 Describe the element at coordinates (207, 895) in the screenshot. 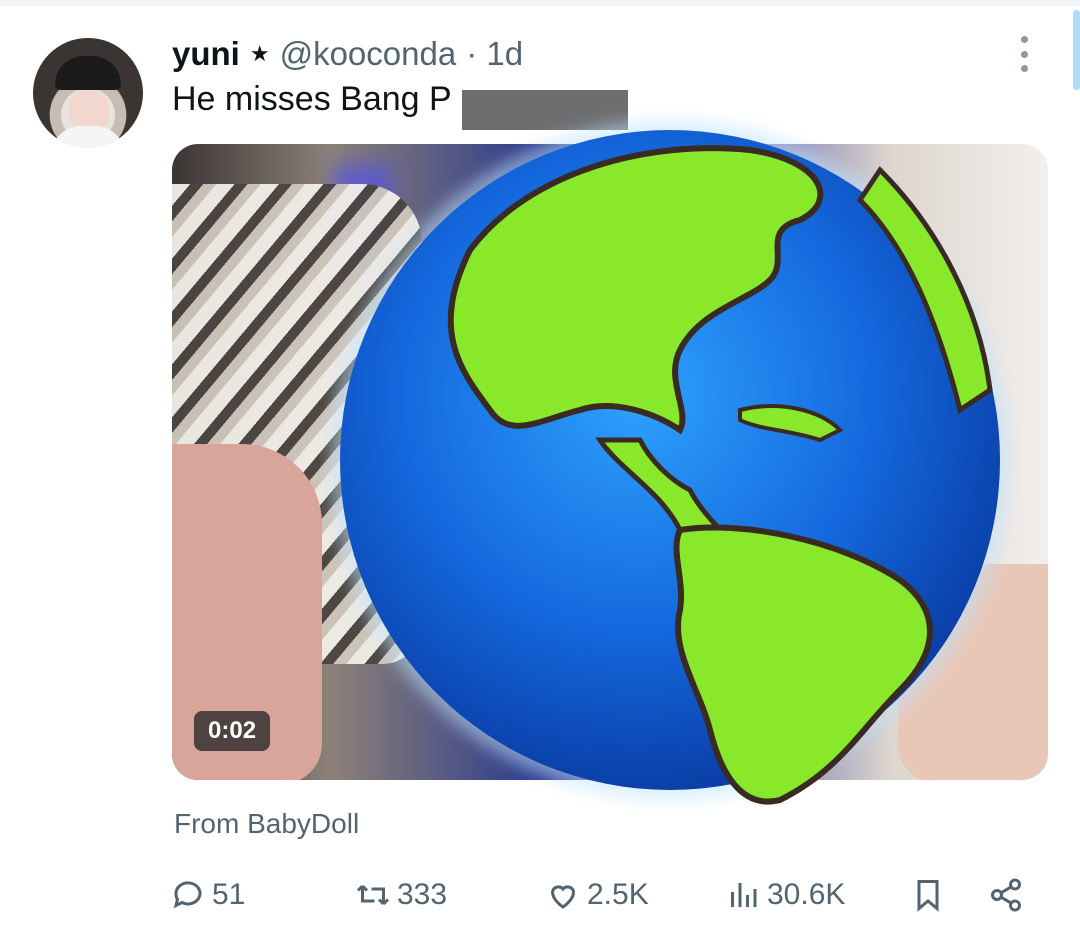

I see `reply-button: 51` at that location.